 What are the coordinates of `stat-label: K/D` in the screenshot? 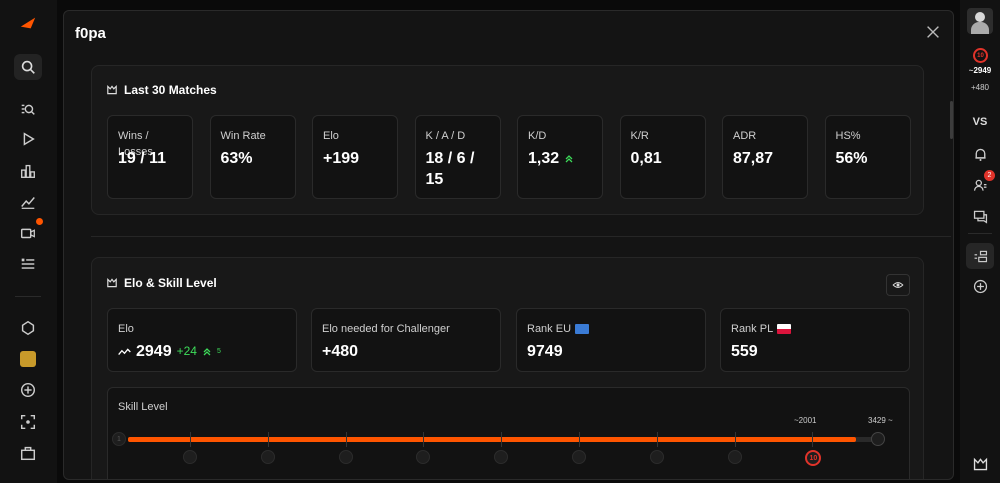 It's located at (537, 136).